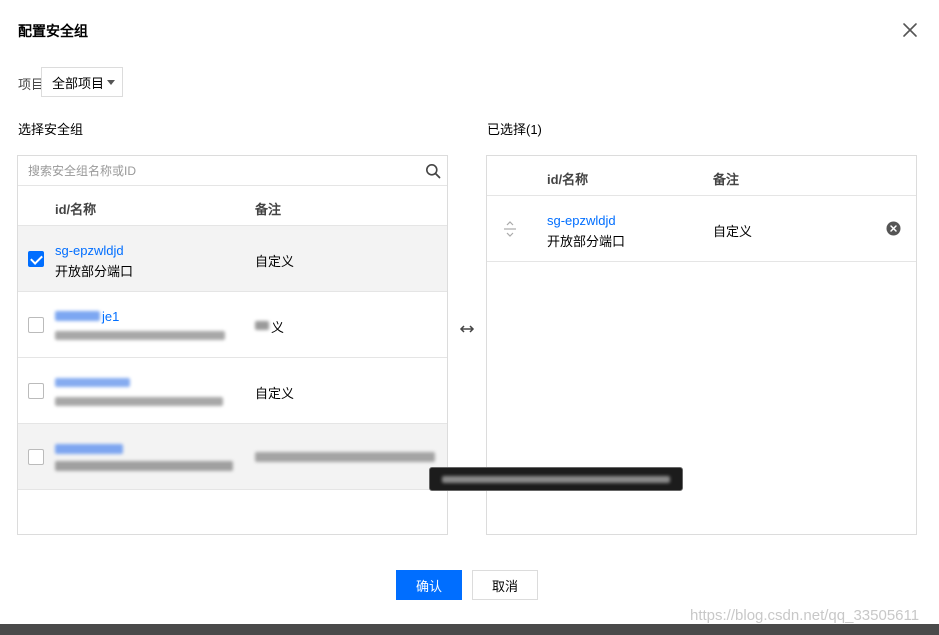 Image resolution: width=939 pixels, height=635 pixels. Describe the element at coordinates (94, 271) in the screenshot. I see `row-description: 开放部分端口` at that location.